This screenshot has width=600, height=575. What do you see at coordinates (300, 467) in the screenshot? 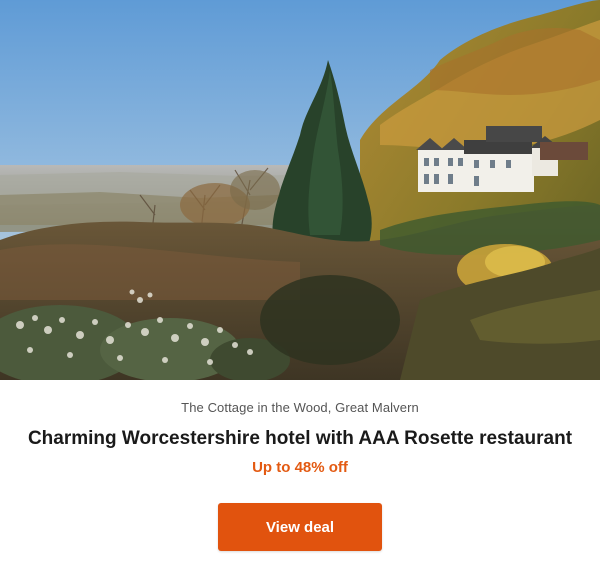
I see `discount-label: Up to 48% off` at bounding box center [300, 467].